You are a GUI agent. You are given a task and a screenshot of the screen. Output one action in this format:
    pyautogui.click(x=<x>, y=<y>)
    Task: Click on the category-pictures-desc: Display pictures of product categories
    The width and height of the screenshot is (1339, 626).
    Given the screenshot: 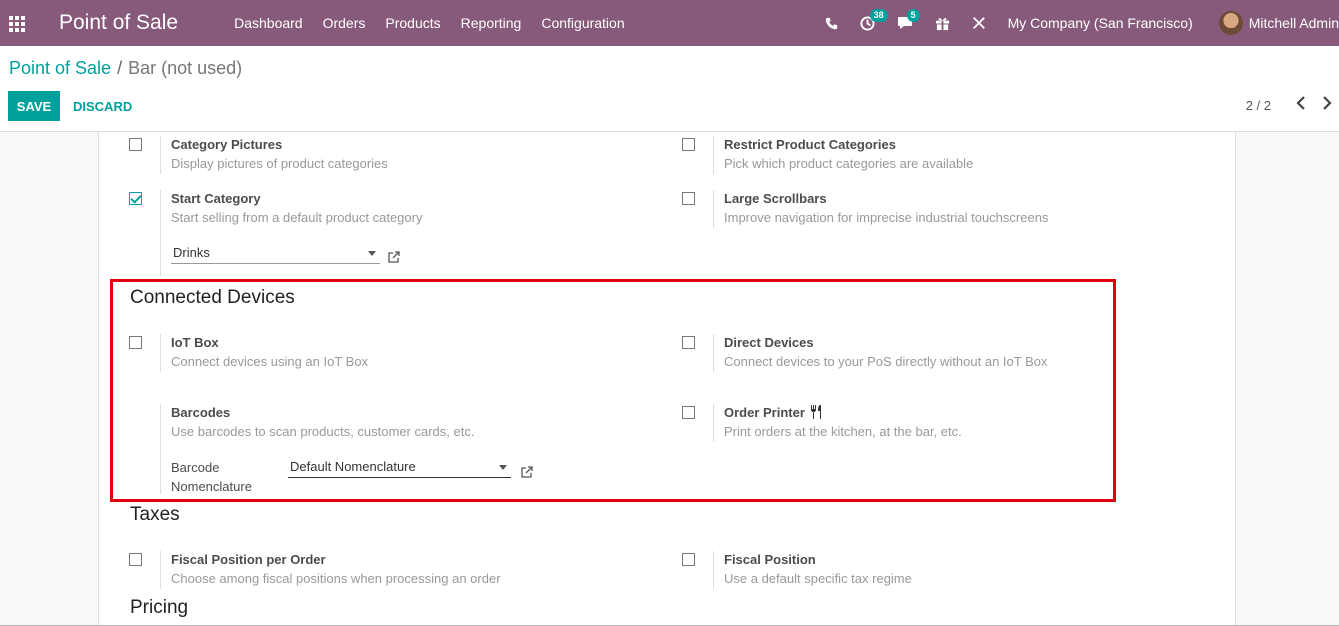 What is the action you would take?
    pyautogui.click(x=279, y=163)
    